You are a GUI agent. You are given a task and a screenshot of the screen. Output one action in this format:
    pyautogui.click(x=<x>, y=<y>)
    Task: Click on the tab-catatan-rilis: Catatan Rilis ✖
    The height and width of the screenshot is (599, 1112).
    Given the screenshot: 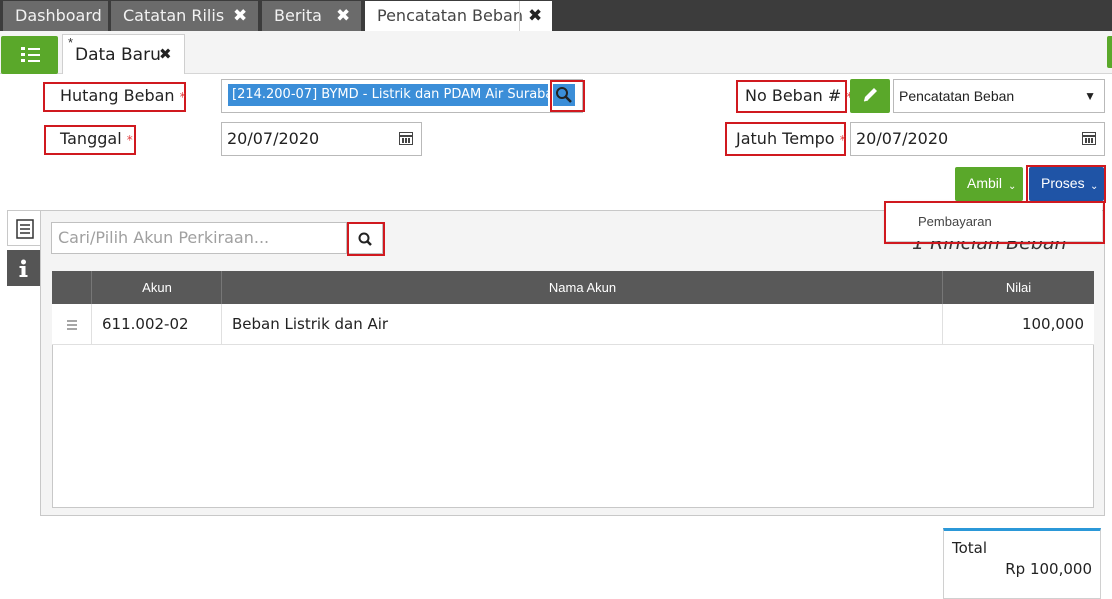 What is the action you would take?
    pyautogui.click(x=184, y=16)
    